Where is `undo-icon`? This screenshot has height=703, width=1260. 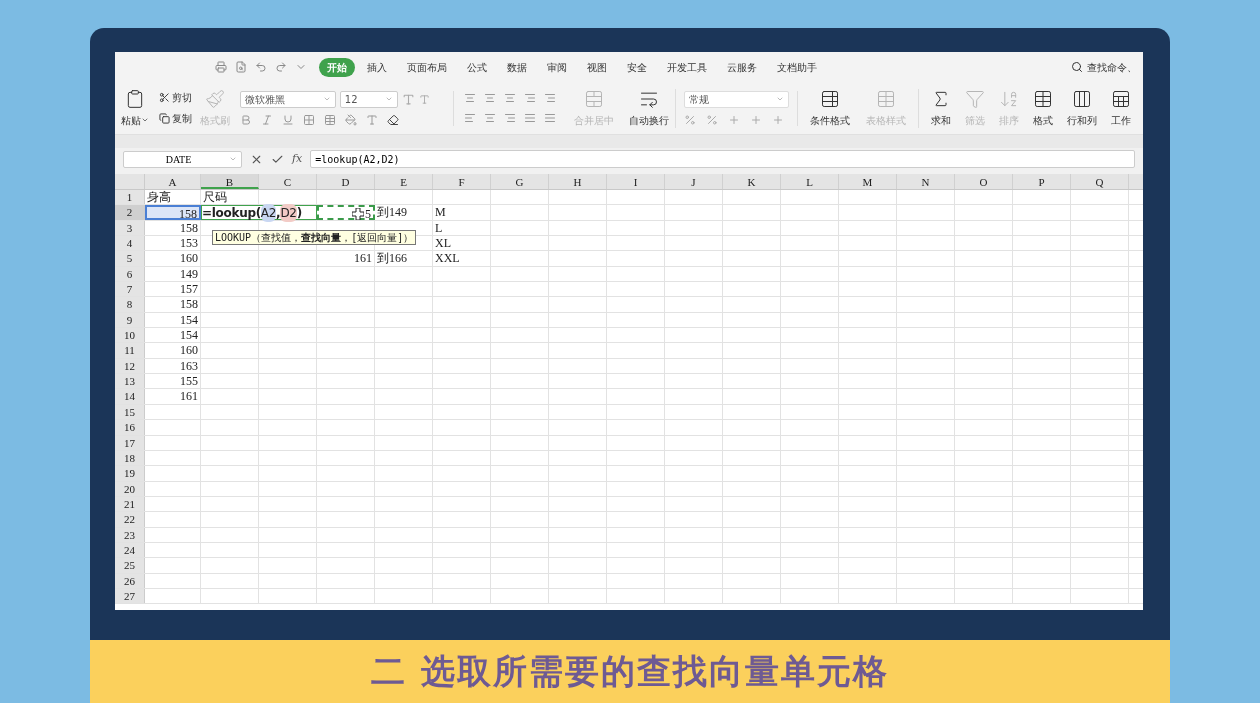
undo-icon is located at coordinates (261, 67).